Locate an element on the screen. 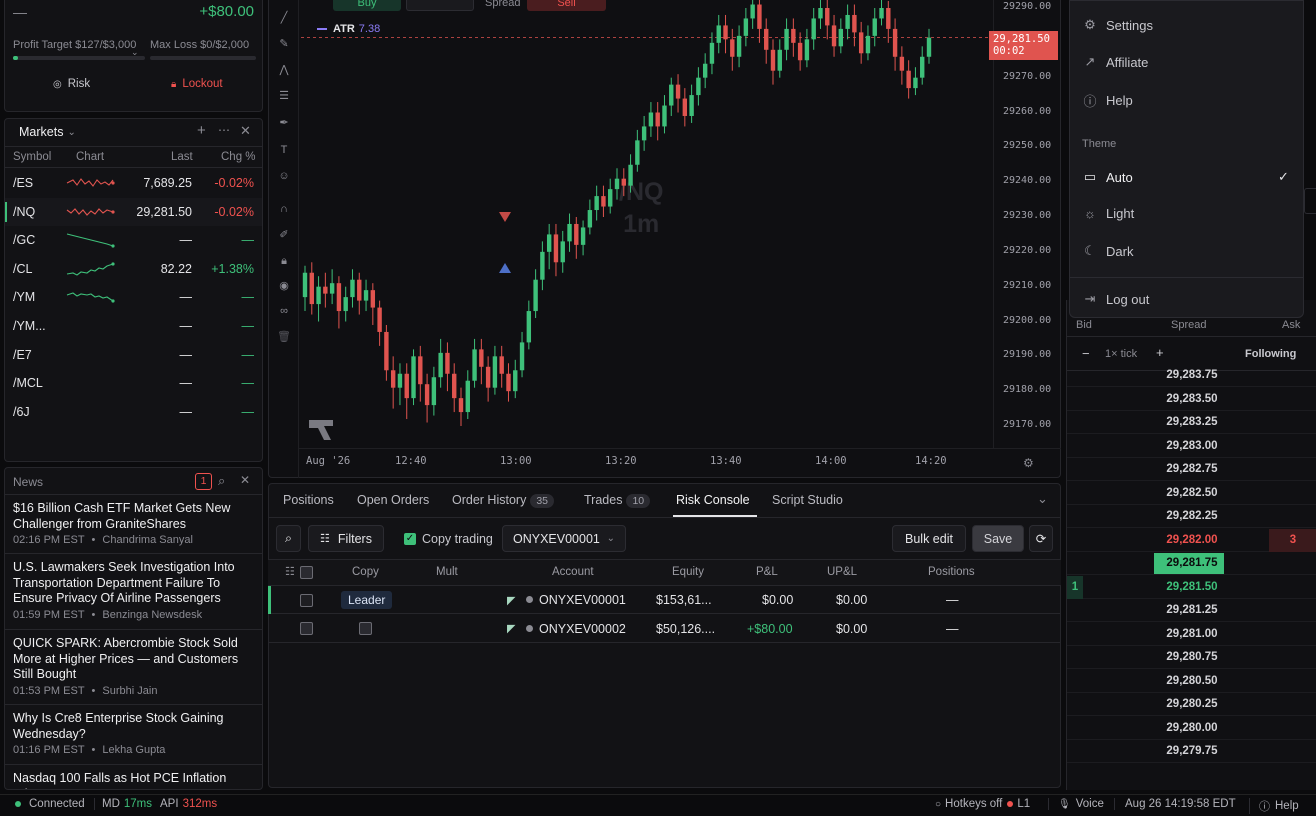 The image size is (1316, 816). sell-fill-marker is located at coordinates (505, 217).